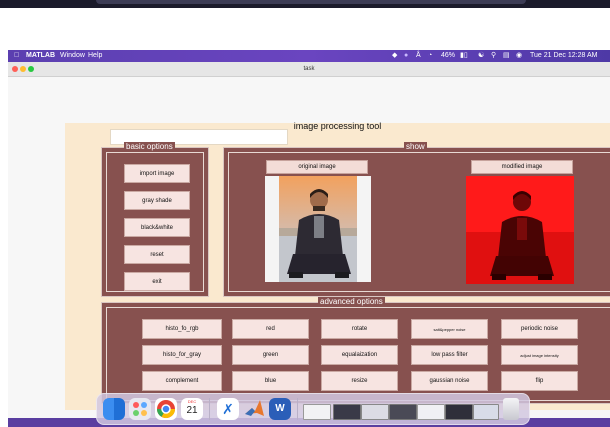 The width and height of the screenshot is (610, 427). What do you see at coordinates (519, 56) in the screenshot?
I see `siri-icon: ◉` at bounding box center [519, 56].